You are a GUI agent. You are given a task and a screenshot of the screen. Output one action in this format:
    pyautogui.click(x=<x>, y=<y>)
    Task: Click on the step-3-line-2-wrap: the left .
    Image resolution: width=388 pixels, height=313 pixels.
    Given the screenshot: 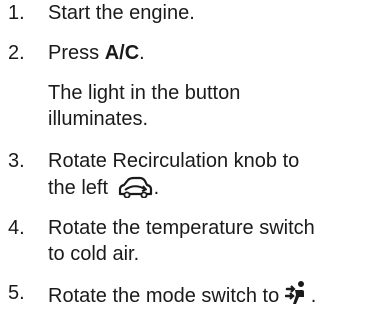 What is the action you would take?
    pyautogui.click(x=173, y=189)
    